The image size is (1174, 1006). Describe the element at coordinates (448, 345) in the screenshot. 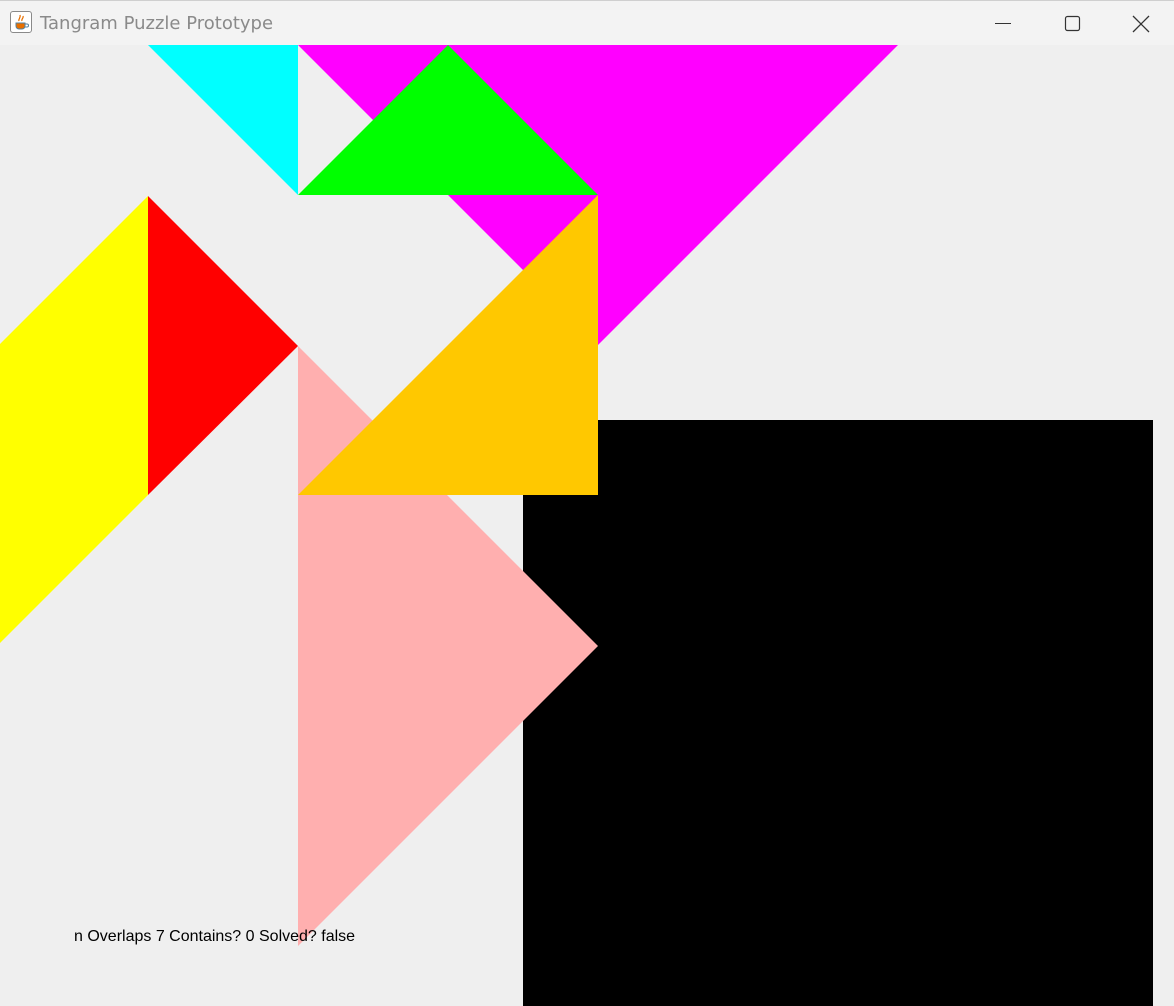

I see `orange-medium-triangle` at that location.